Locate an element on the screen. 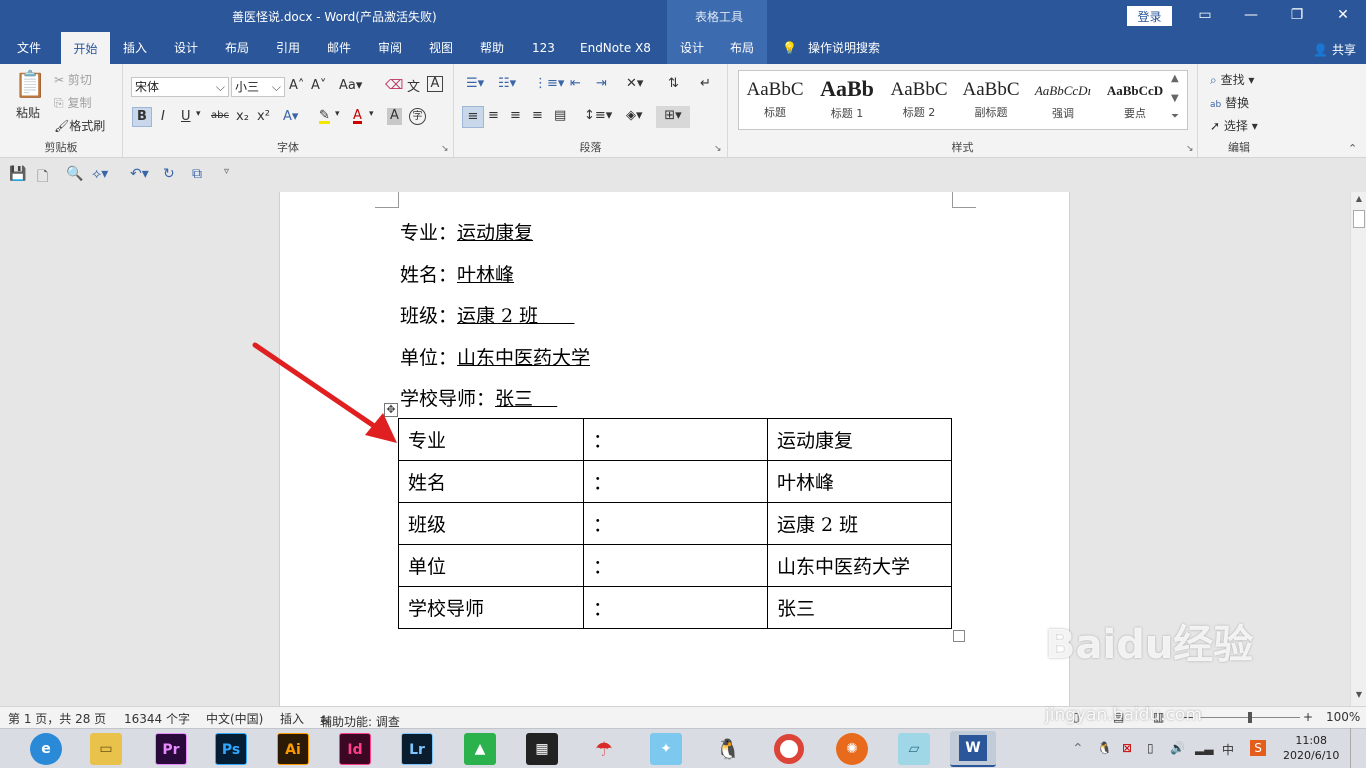 Image resolution: width=1366 pixels, height=768 pixels. page-count: 第 1 页，共 28 页 is located at coordinates (57, 718).